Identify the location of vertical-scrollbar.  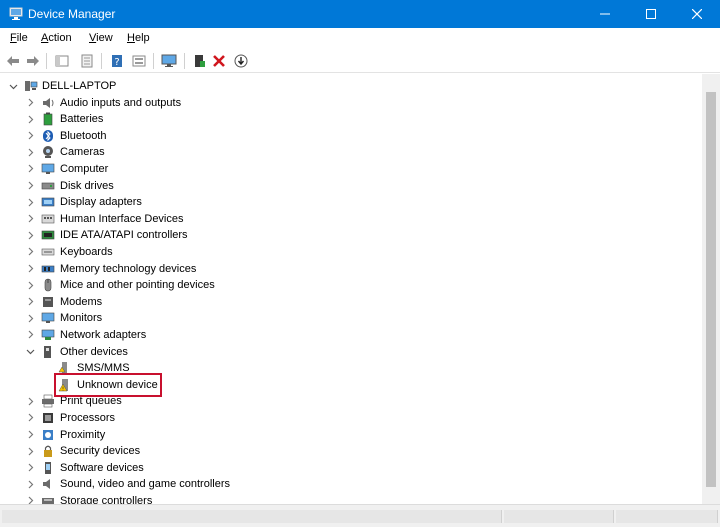
(711, 289).